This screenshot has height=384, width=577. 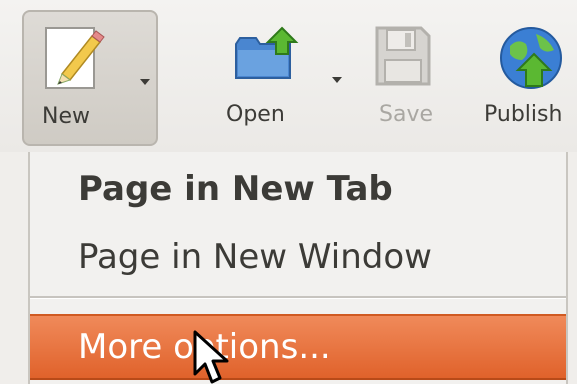 I want to click on folder-open-icon, so click(x=267, y=52).